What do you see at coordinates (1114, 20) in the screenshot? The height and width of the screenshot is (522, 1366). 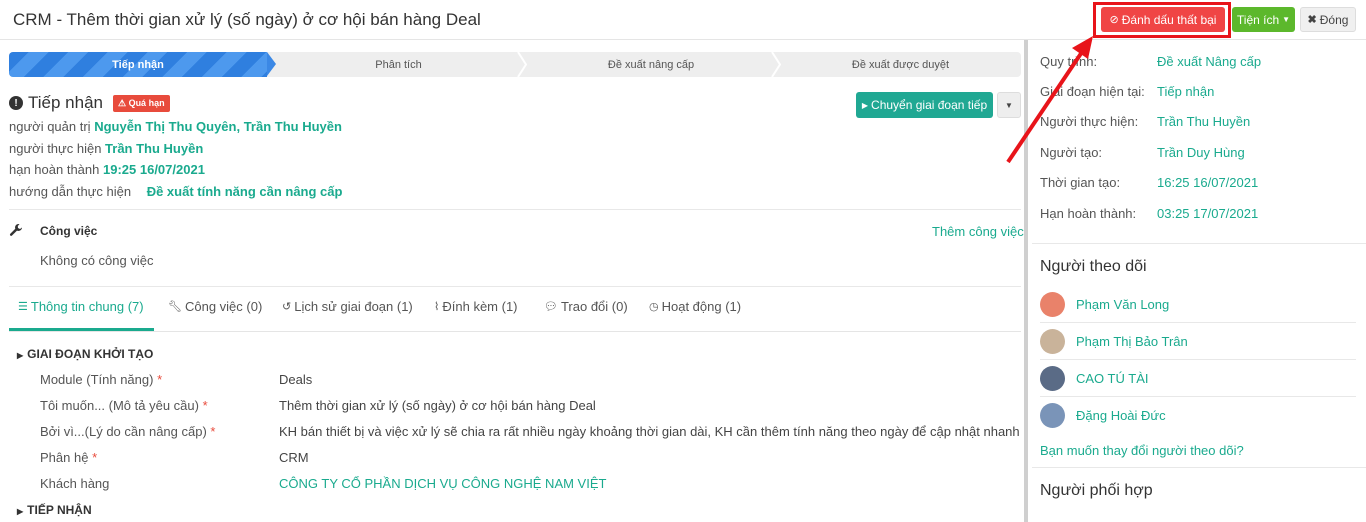 I see `ban-icon: ⊘` at bounding box center [1114, 20].